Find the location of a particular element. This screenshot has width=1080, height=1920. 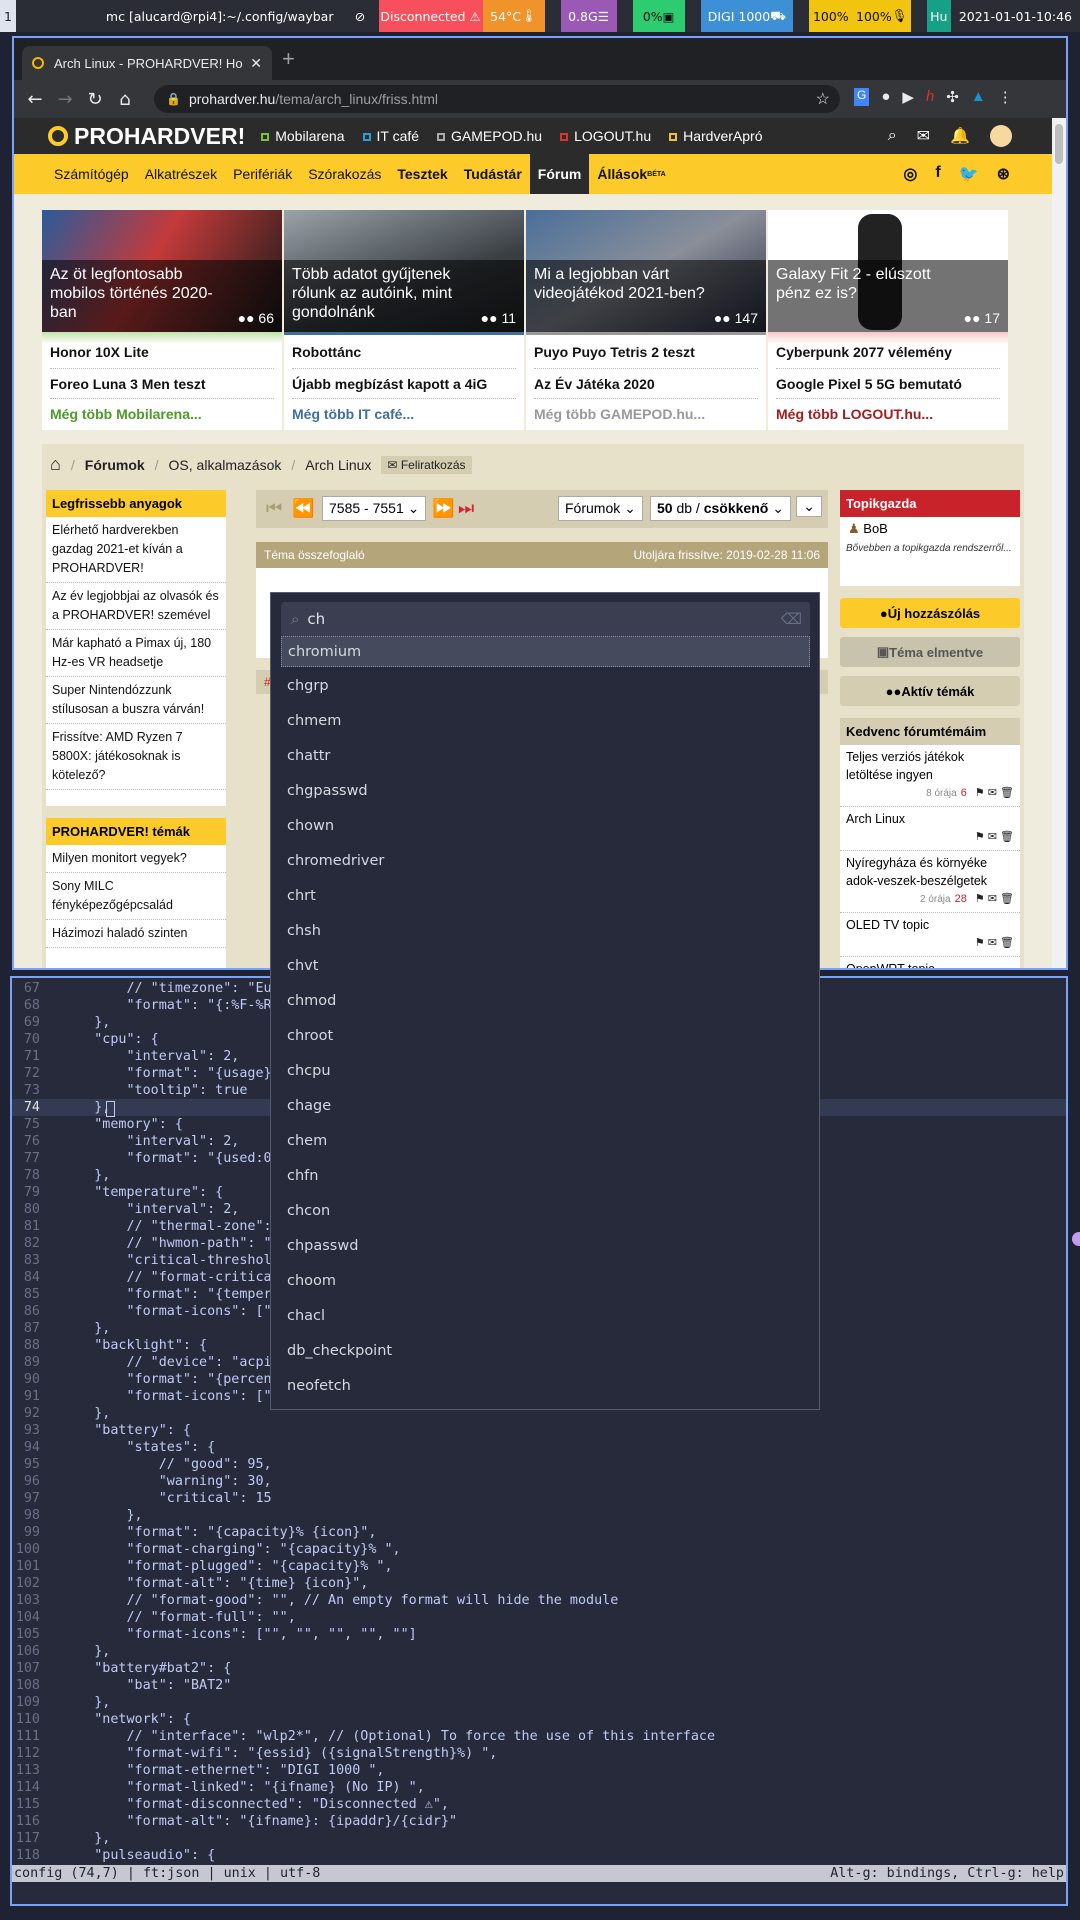

search-icon: ⌕ is located at coordinates (892, 136).